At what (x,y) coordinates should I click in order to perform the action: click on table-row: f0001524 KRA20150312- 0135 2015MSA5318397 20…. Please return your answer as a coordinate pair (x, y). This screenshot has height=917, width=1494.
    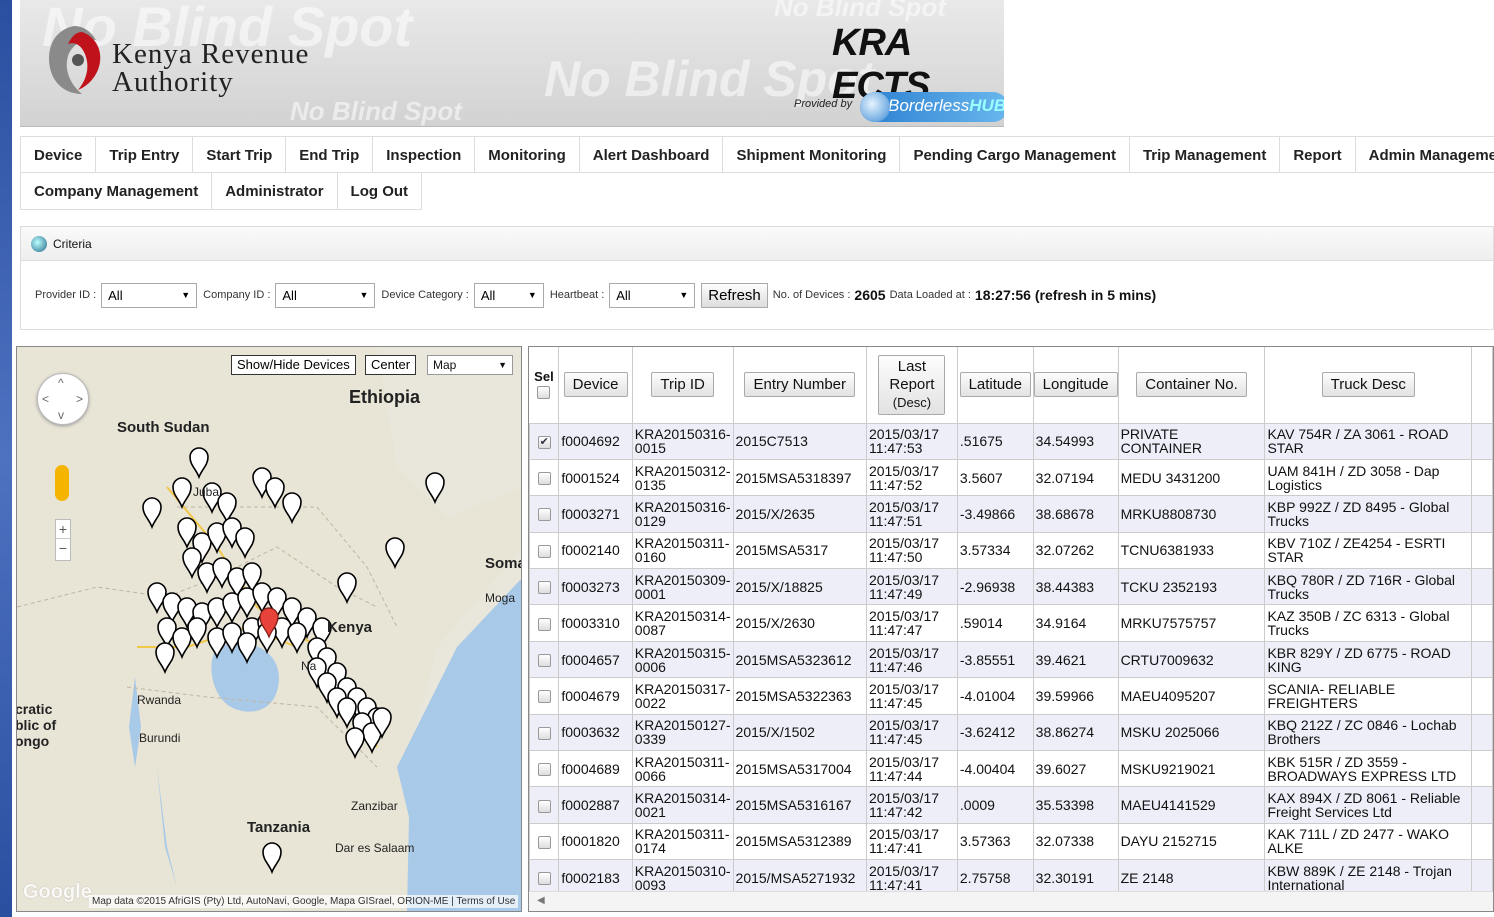
    Looking at the image, I should click on (1011, 477).